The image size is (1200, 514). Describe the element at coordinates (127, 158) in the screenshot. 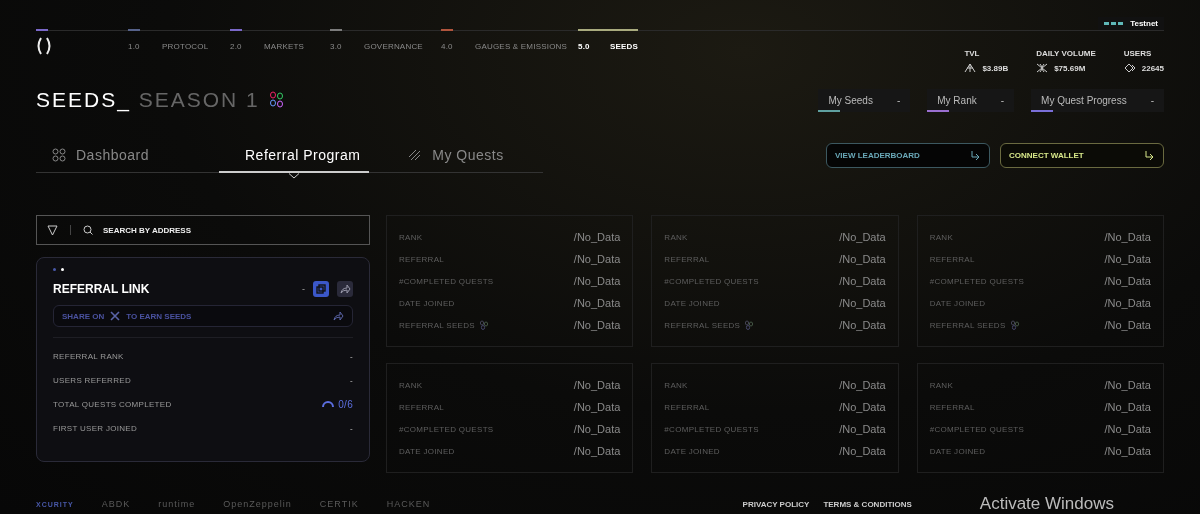

I see `tab: Dashboard` at that location.